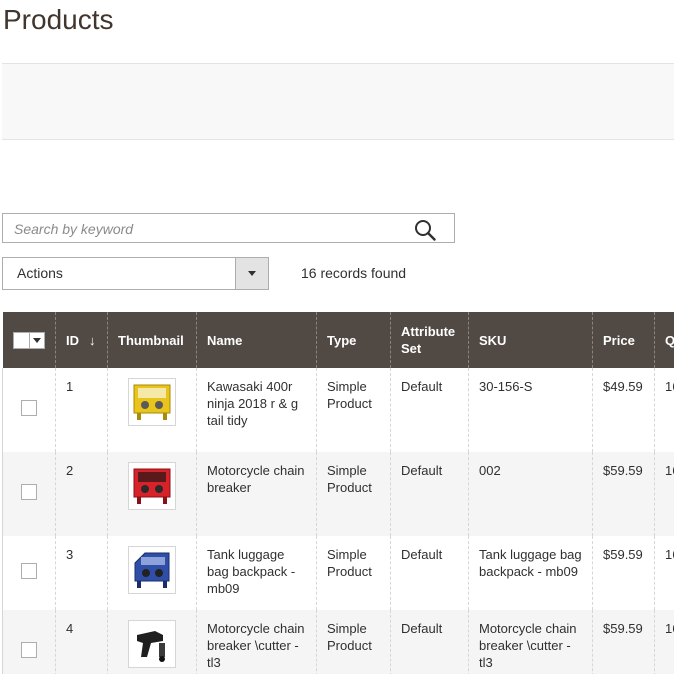 The image size is (674, 674). Describe the element at coordinates (58, 19) in the screenshot. I see `page-title: Products` at that location.